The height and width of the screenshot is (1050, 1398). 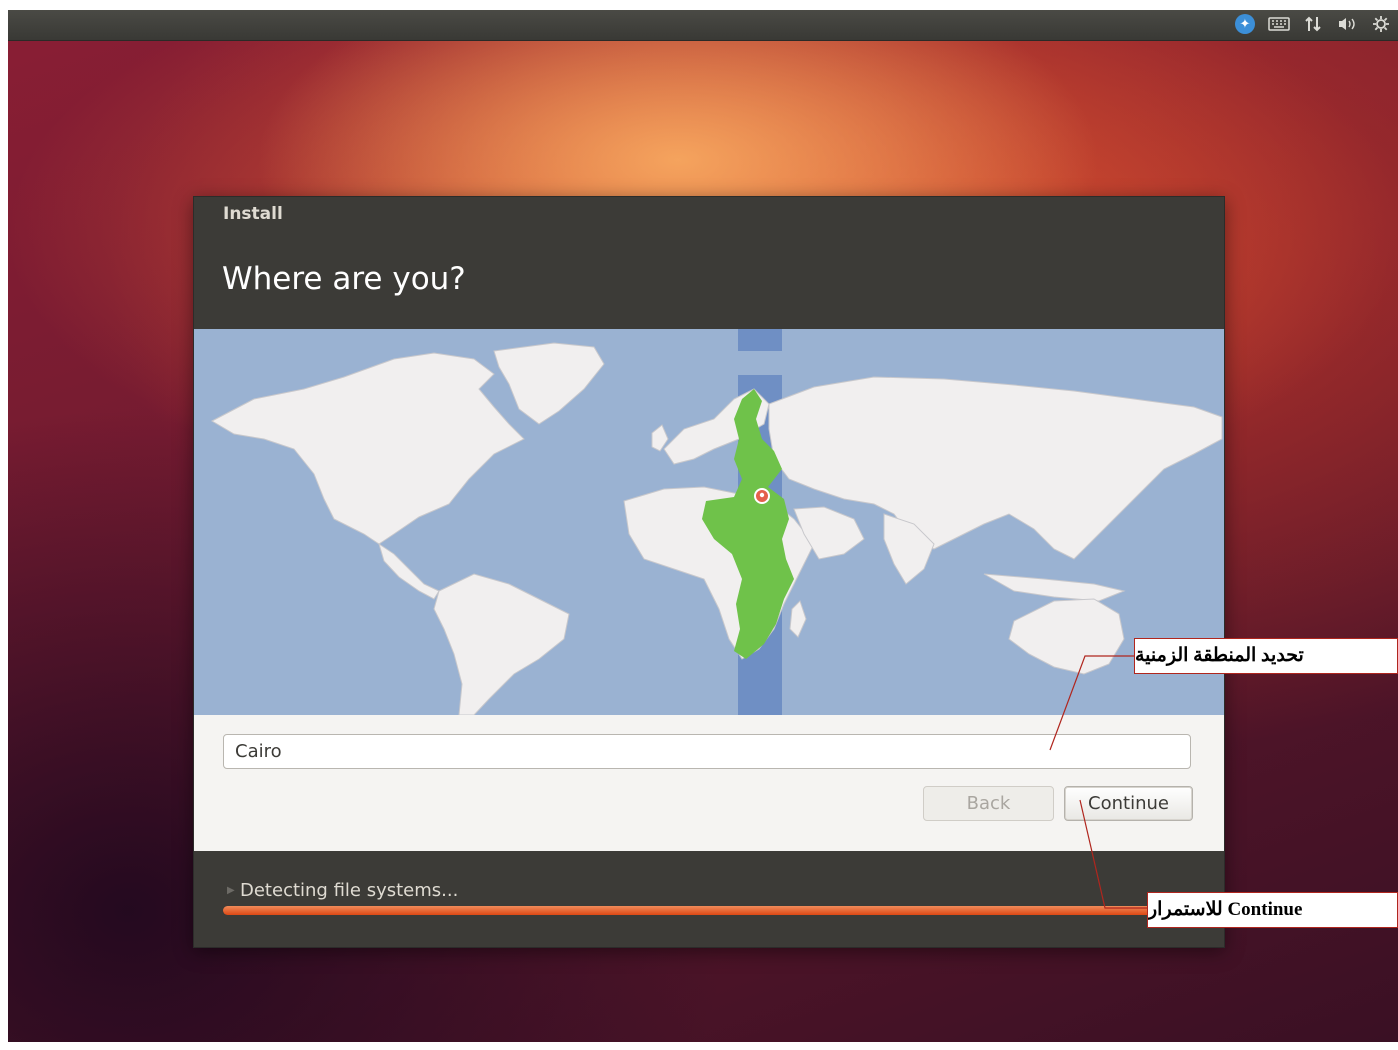 I want to click on progress-fill, so click(x=707, y=910).